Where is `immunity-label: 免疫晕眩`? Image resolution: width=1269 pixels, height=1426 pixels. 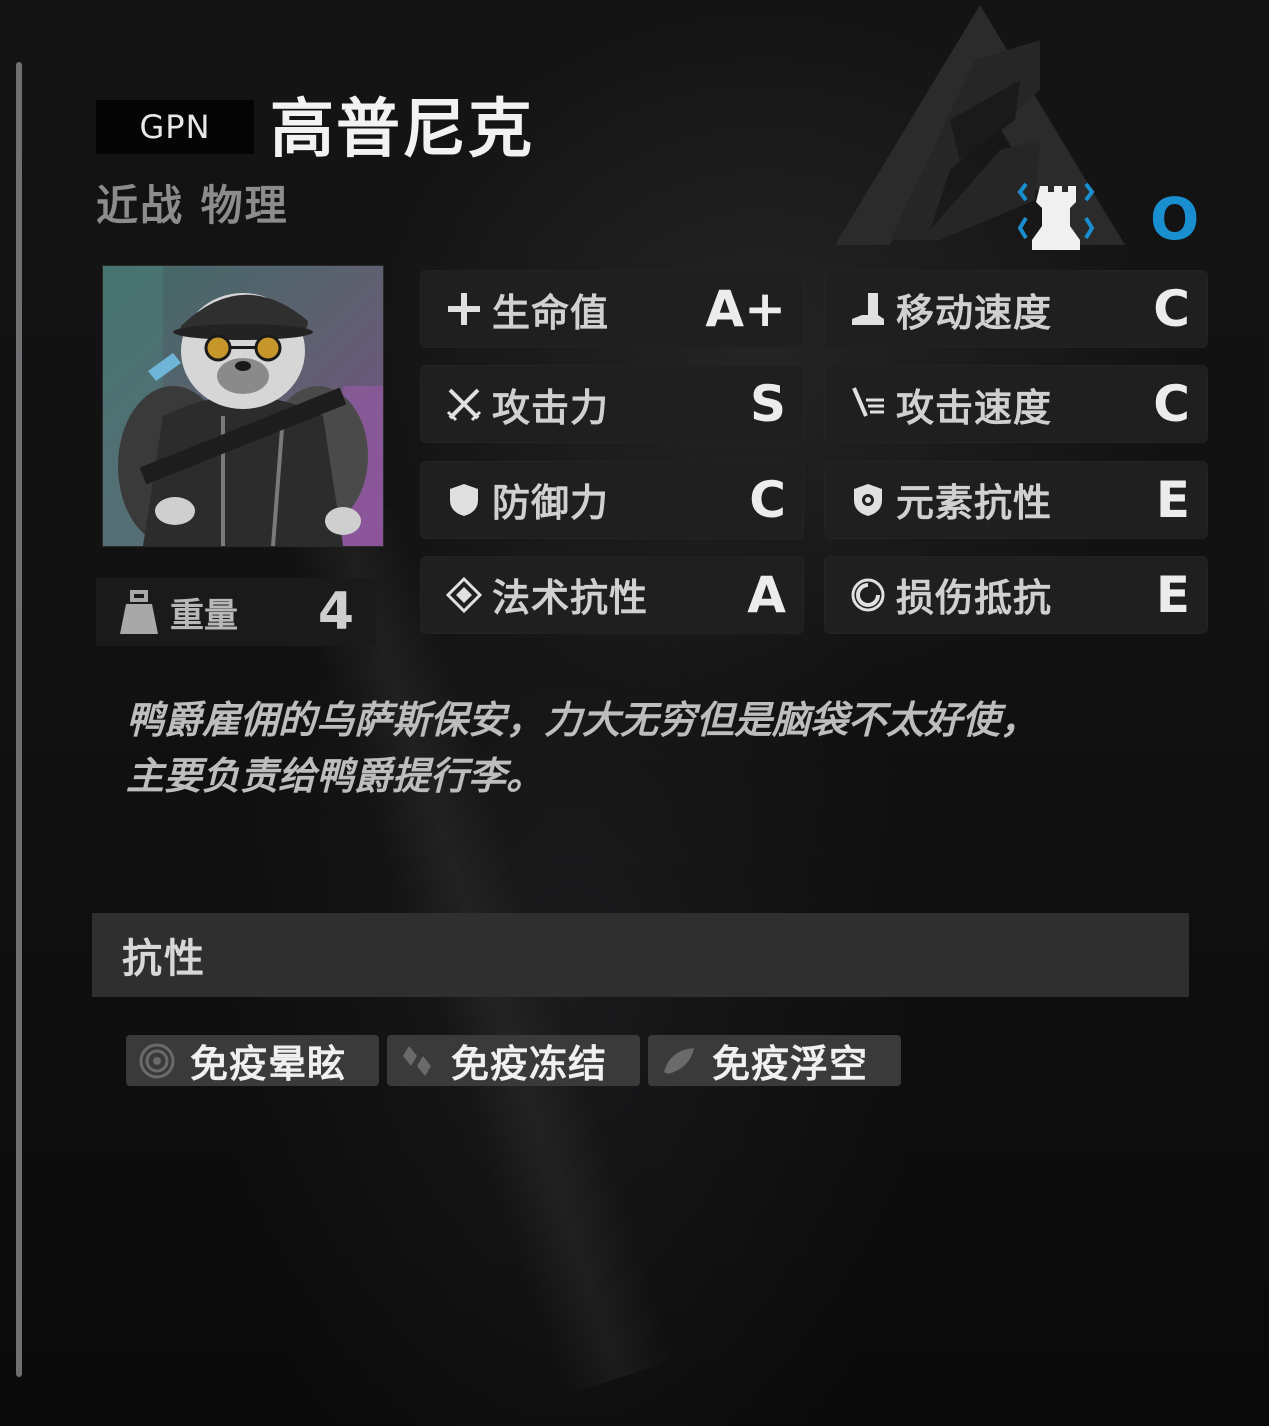
immunity-label: 免疫晕眩 is located at coordinates (268, 1064).